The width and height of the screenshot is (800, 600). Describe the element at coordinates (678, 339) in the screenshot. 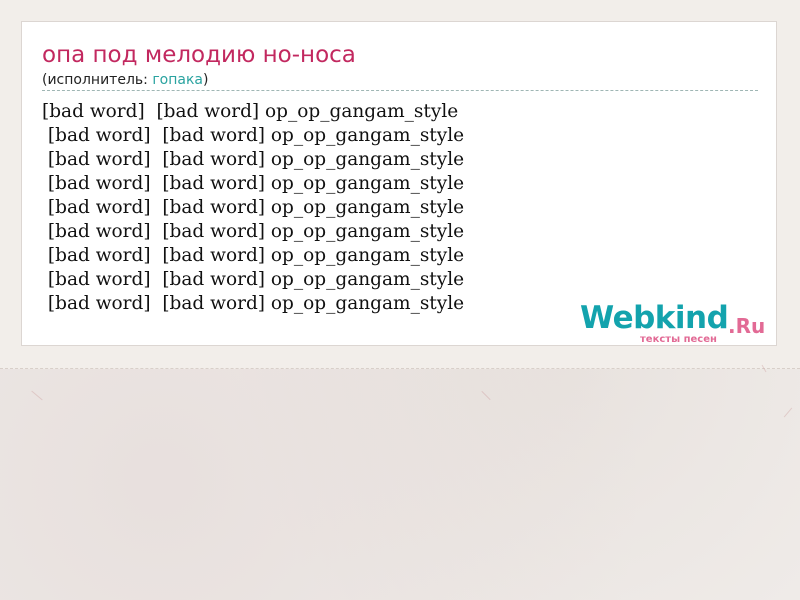

I see `logo-tagline: тексты песен` at that location.